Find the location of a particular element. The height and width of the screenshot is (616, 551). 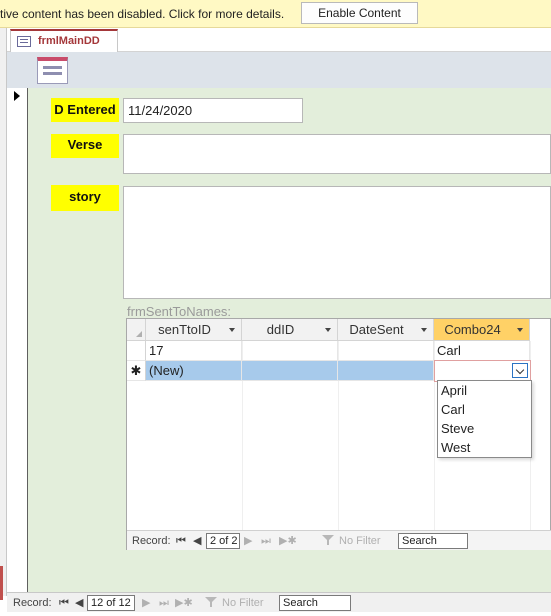

cell-ddid-new is located at coordinates (290, 371).